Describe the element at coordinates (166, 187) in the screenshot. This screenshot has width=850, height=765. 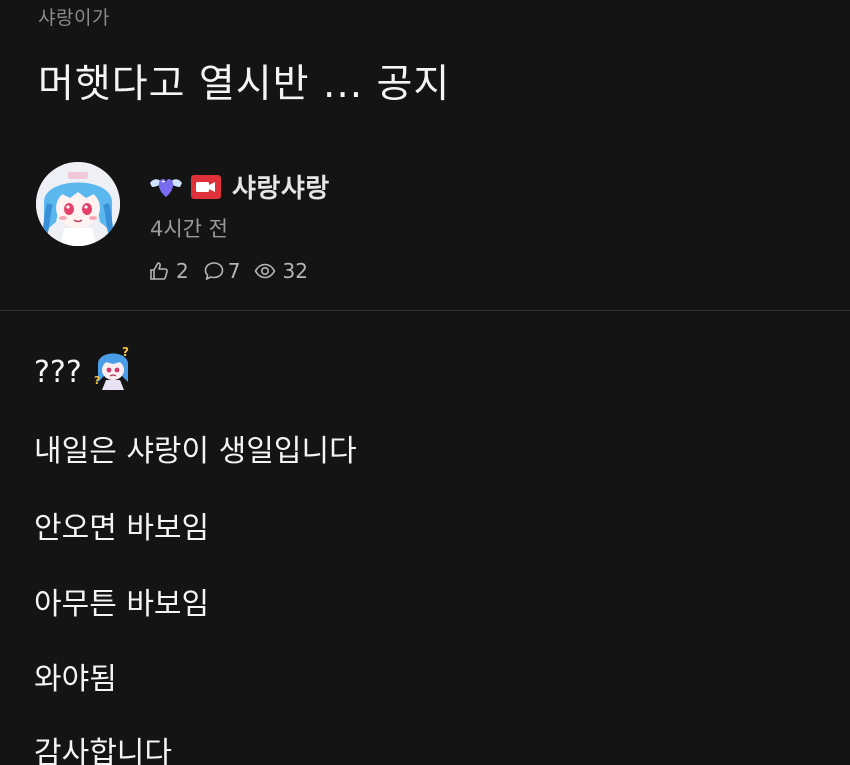
I see `heart-wings-icon` at that location.